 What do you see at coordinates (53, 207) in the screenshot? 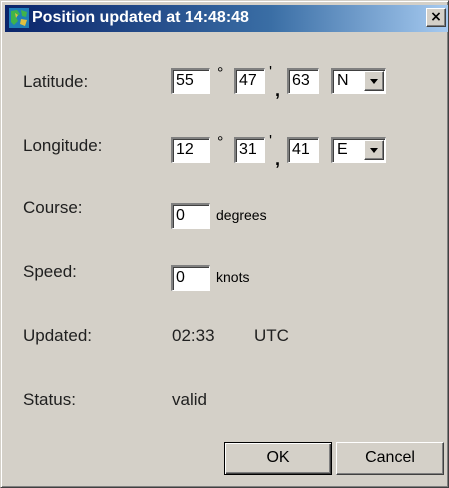
I see `course-label: Course:` at bounding box center [53, 207].